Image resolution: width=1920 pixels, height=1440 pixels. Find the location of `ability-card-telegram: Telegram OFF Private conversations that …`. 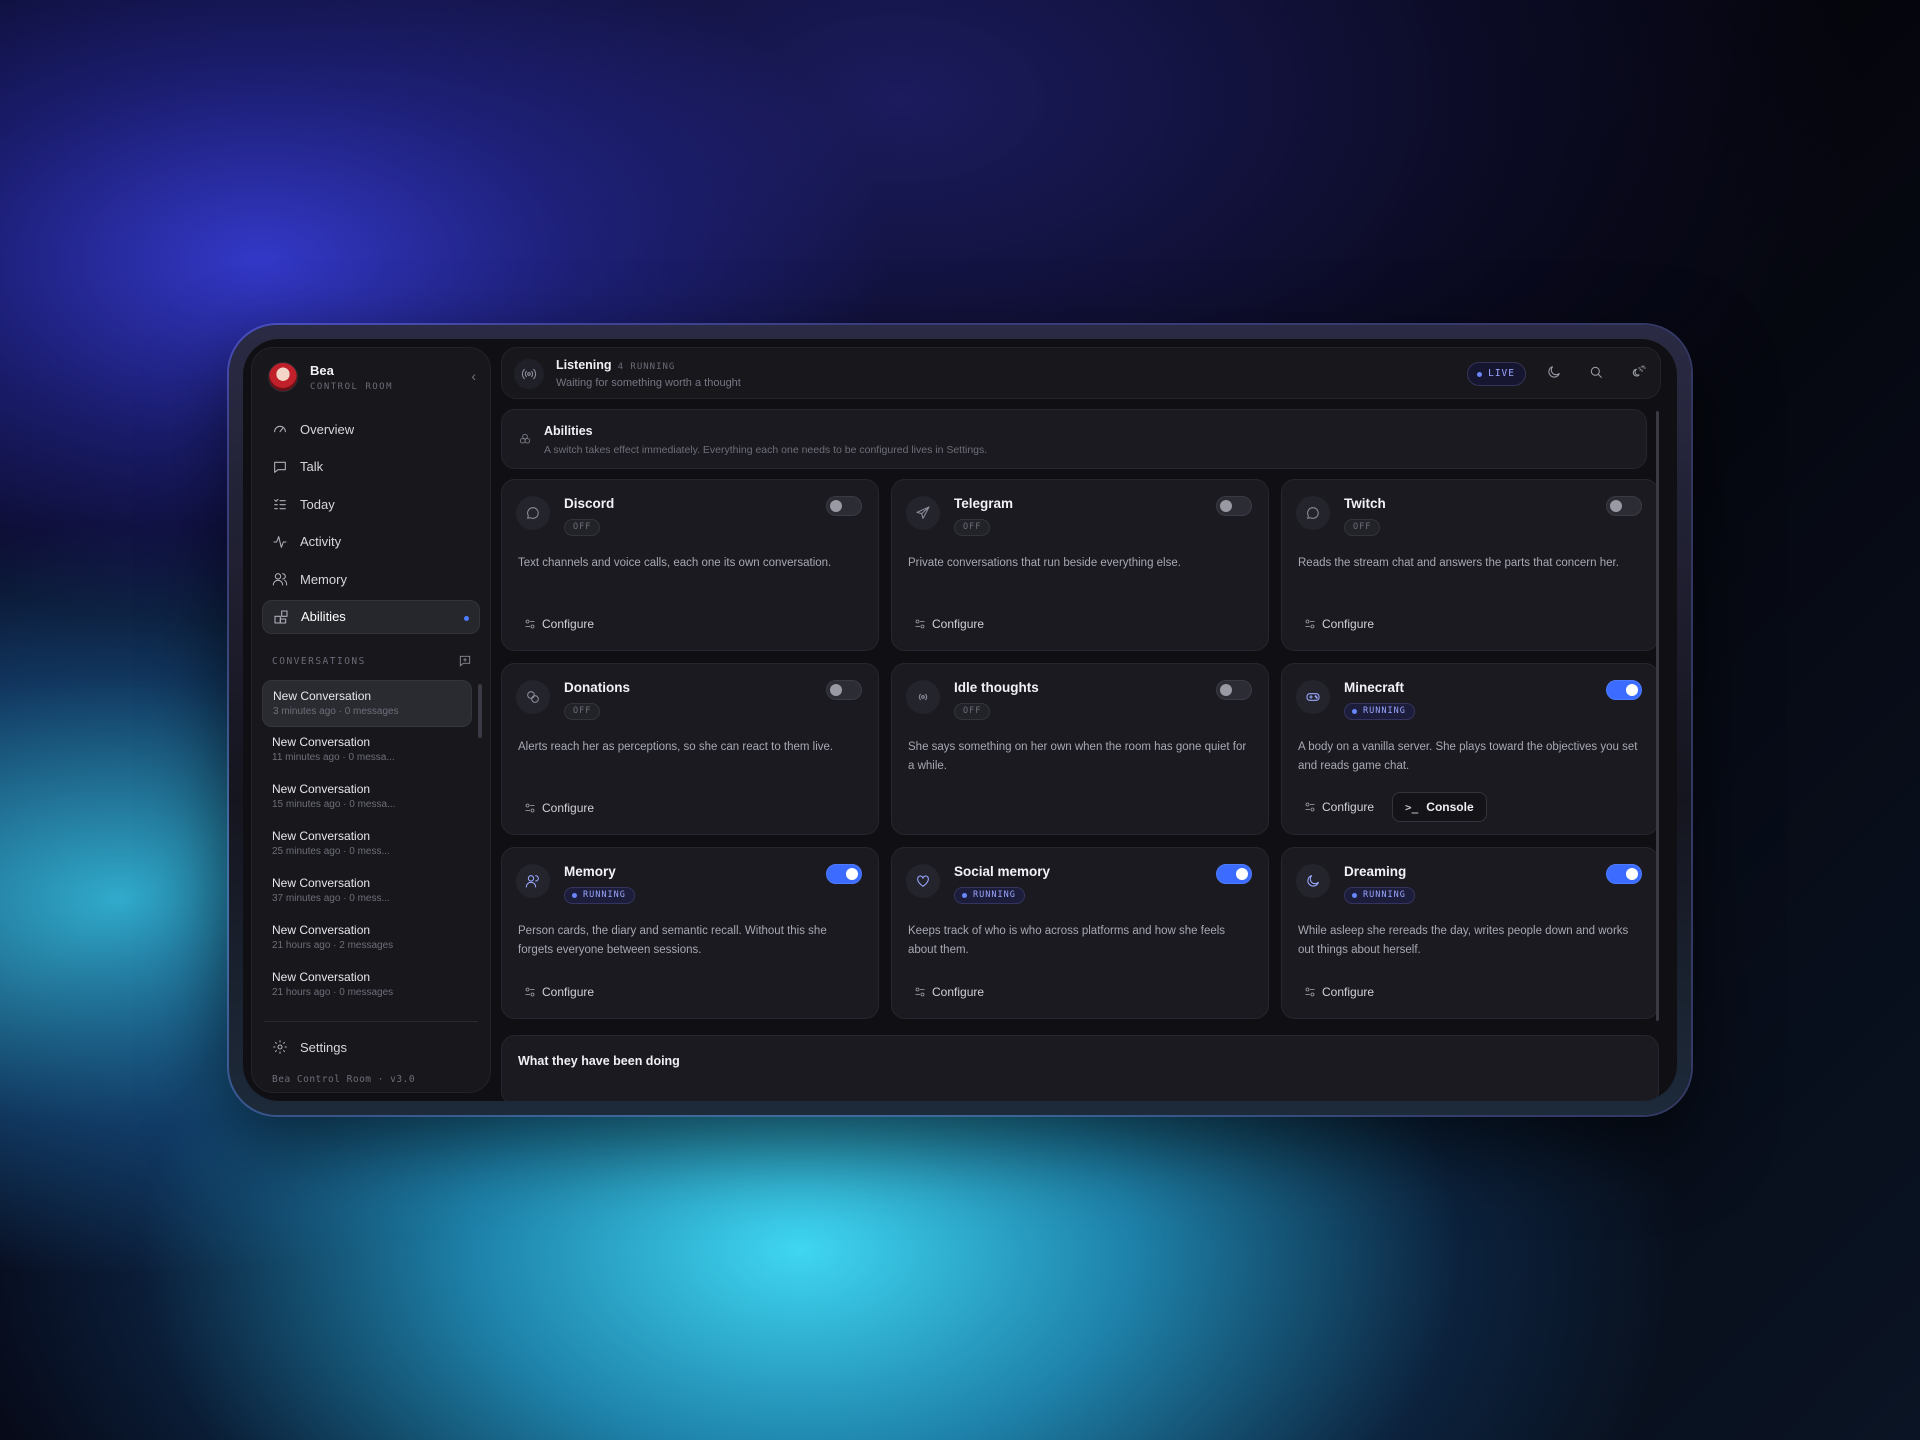

ability-card-telegram: Telegram OFF Private conversations that … is located at coordinates (1080, 565).